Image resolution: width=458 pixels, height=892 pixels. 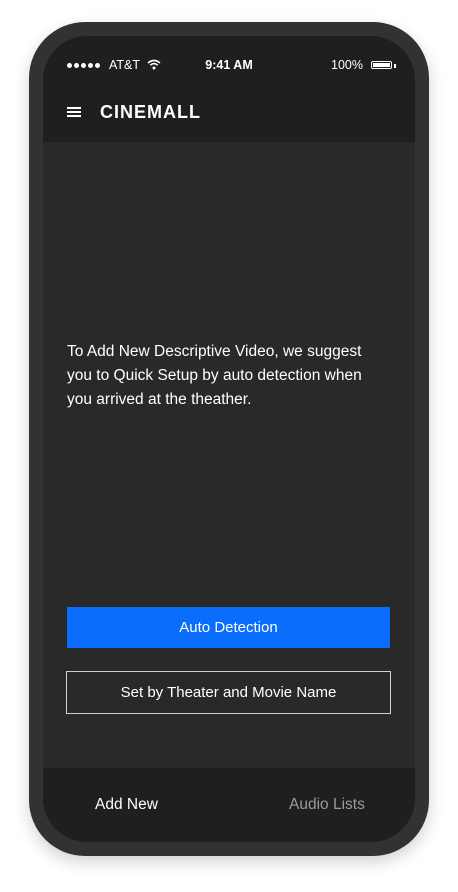 What do you see at coordinates (347, 65) in the screenshot?
I see `battery-percentage: 100%` at bounding box center [347, 65].